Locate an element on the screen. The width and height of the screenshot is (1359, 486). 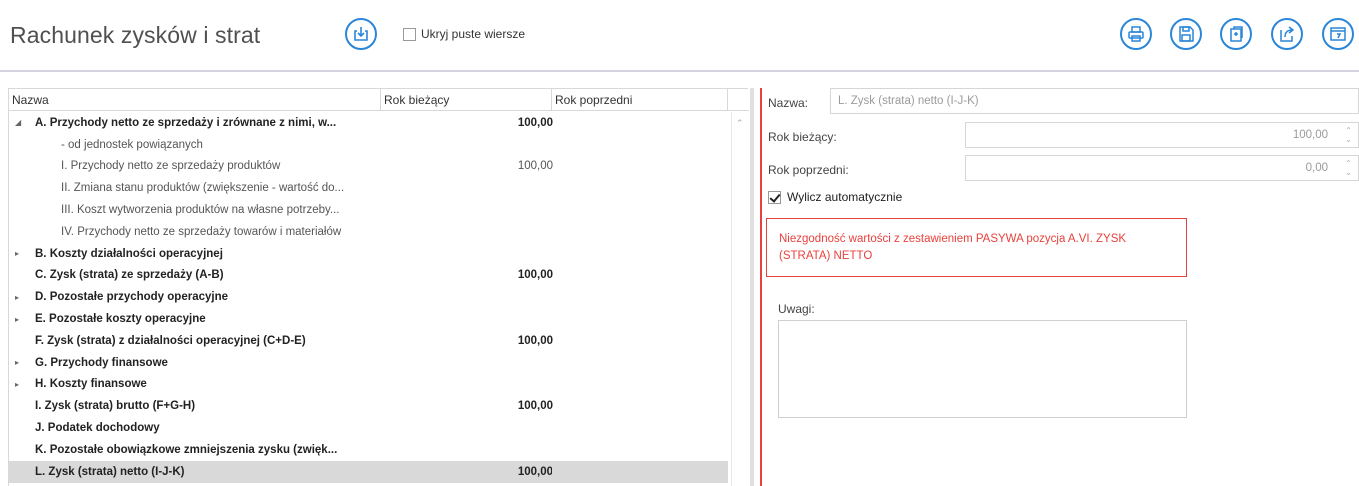
table-row: ▸ G. Przychody finansowe is located at coordinates (369, 363).